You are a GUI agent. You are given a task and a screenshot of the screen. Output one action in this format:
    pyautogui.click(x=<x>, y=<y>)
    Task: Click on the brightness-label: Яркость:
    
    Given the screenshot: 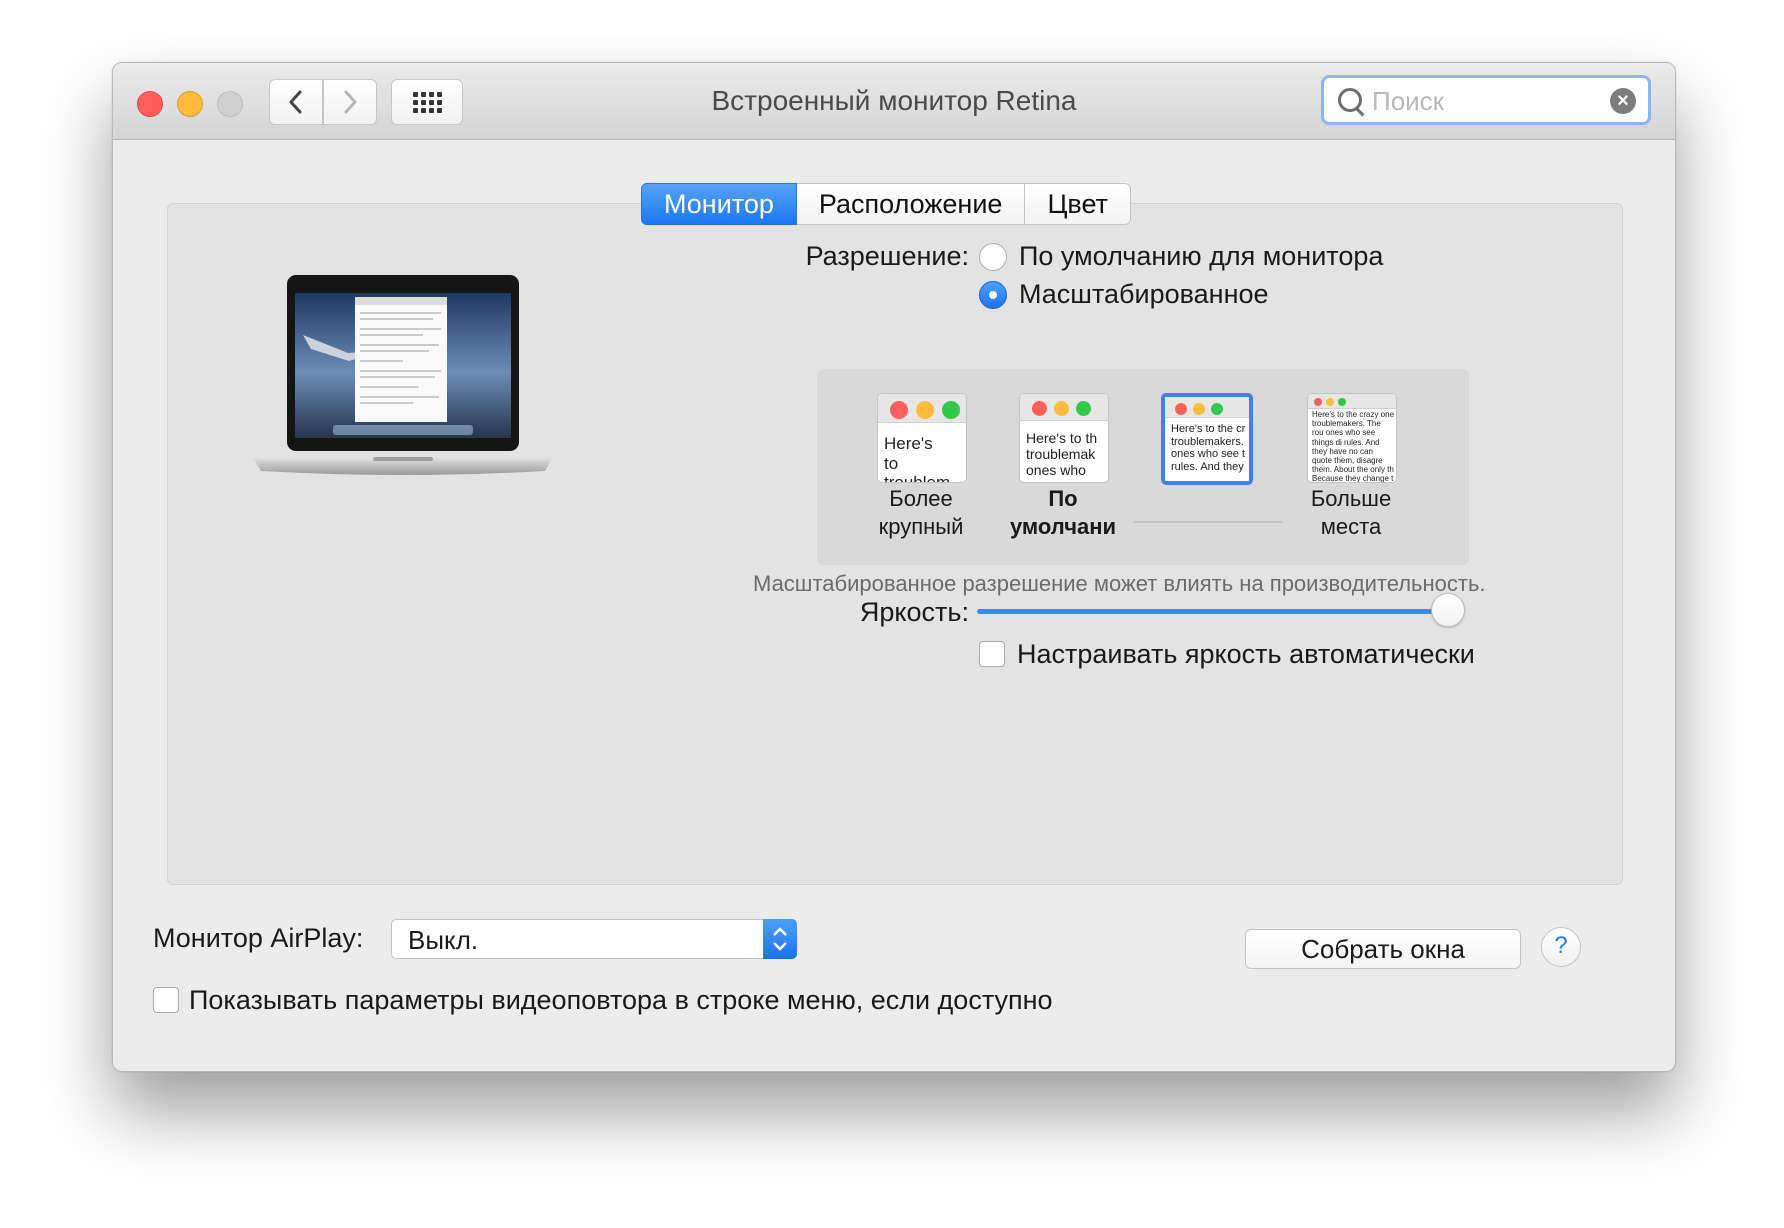 What is the action you would take?
    pyautogui.click(x=914, y=612)
    